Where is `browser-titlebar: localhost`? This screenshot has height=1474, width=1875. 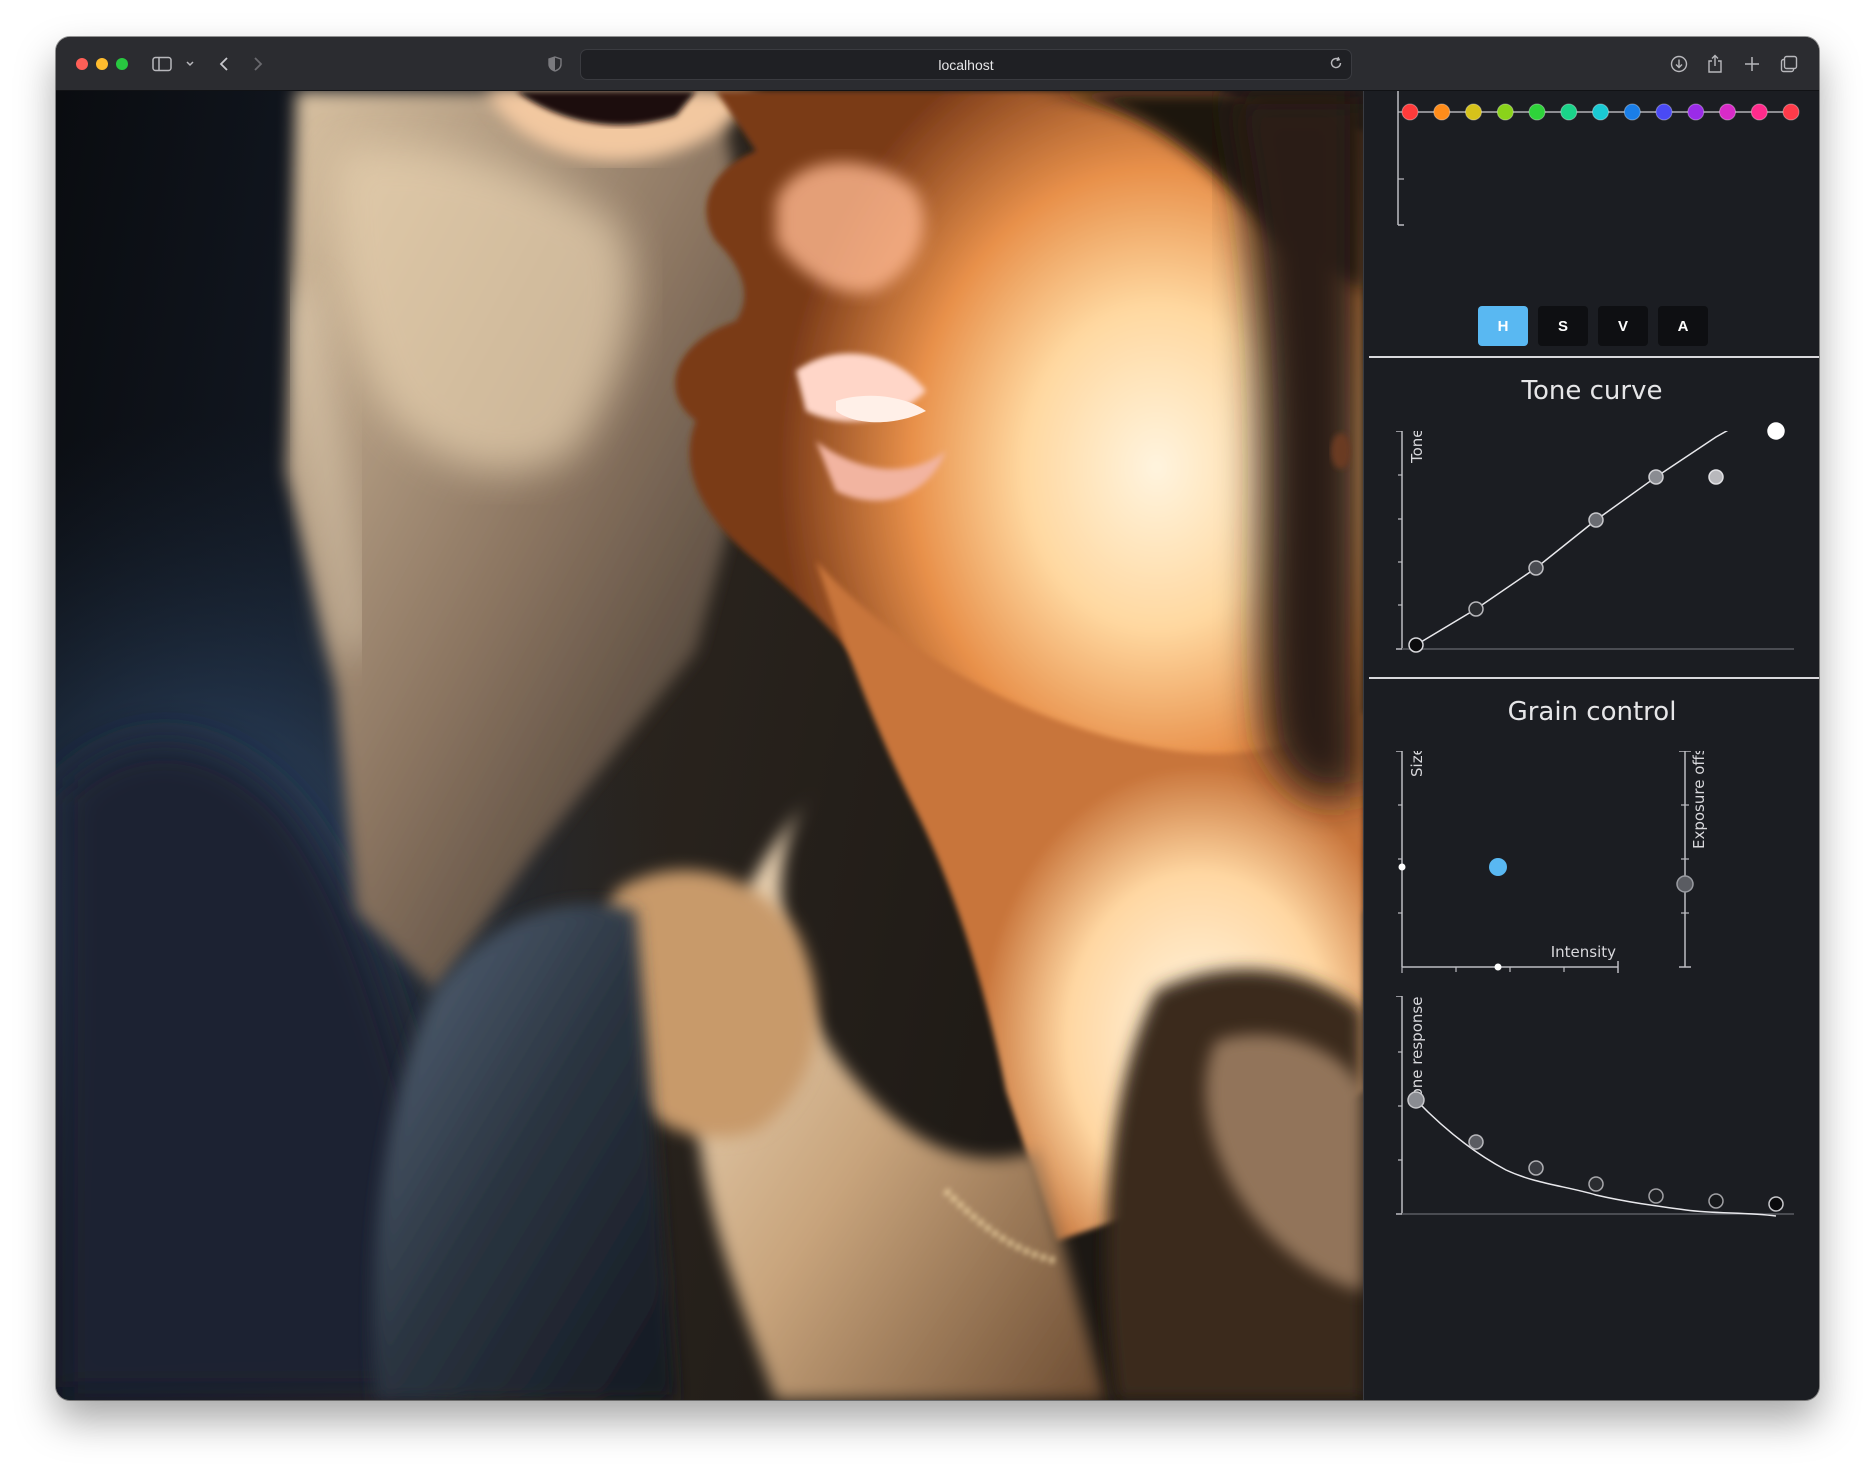
browser-titlebar: localhost is located at coordinates (937, 64).